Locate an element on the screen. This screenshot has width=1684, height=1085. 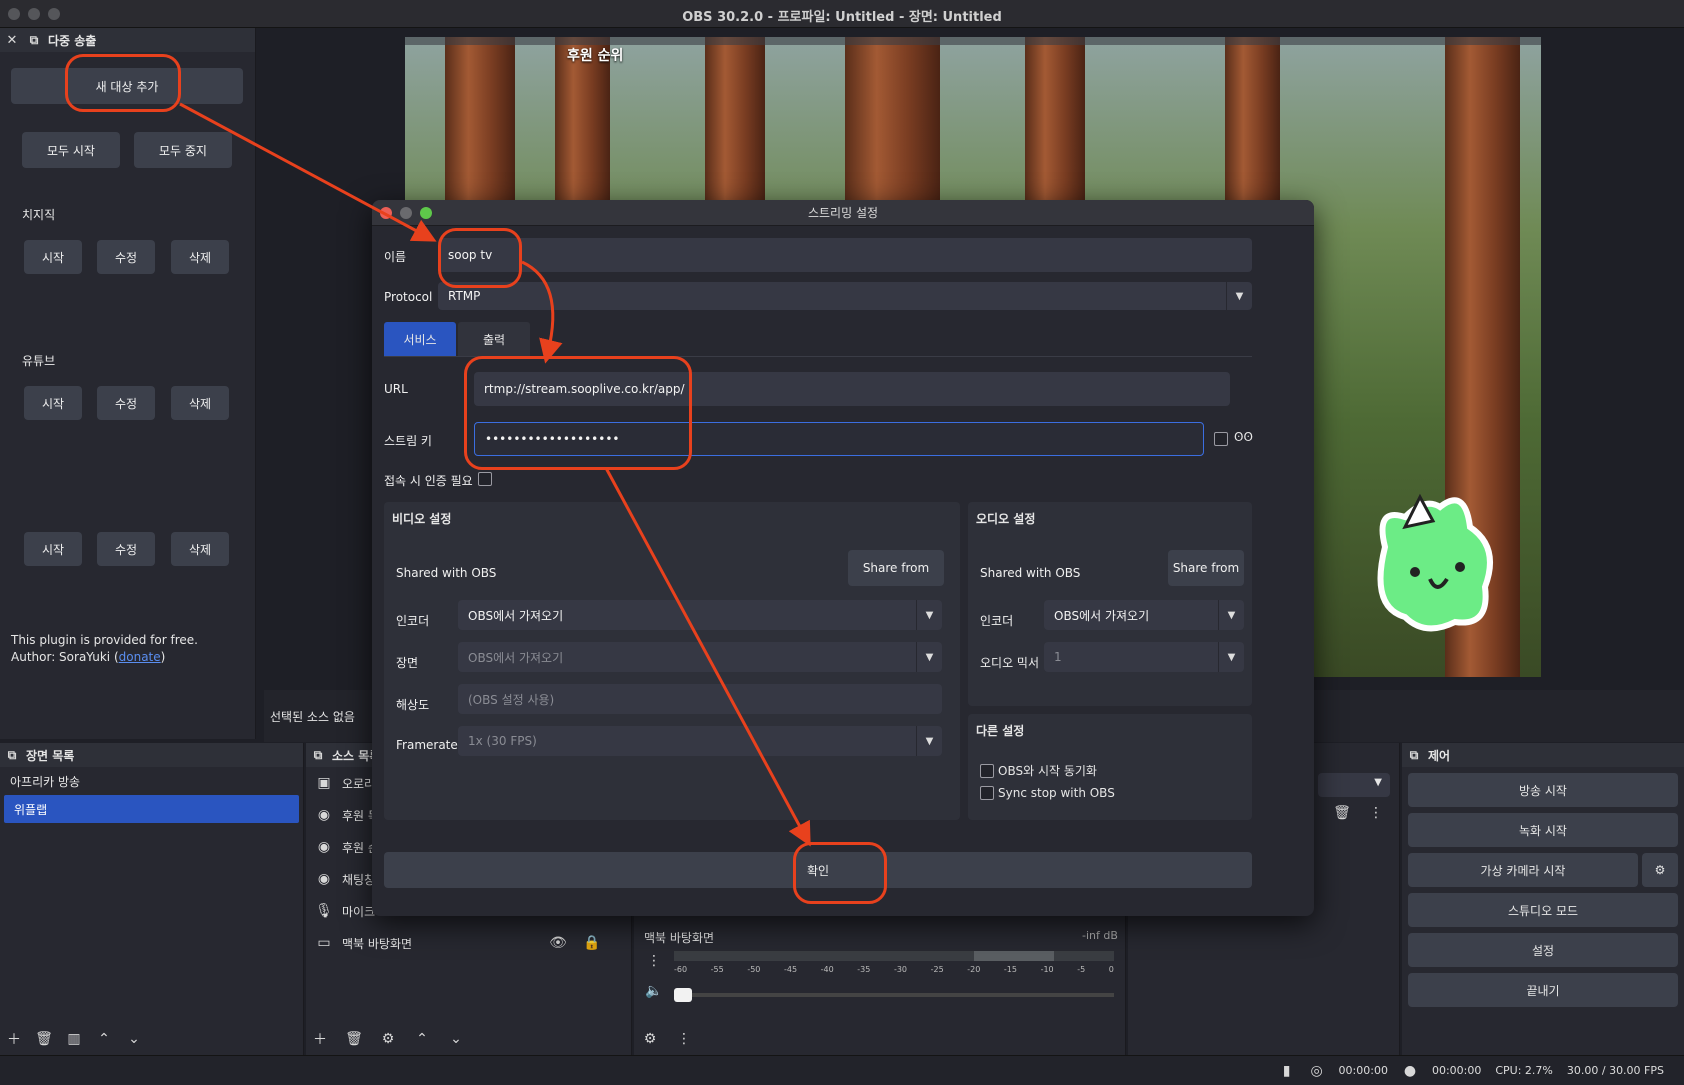
video-scene-select: OBS에서 가져오기 ▼ is located at coordinates (700, 657).